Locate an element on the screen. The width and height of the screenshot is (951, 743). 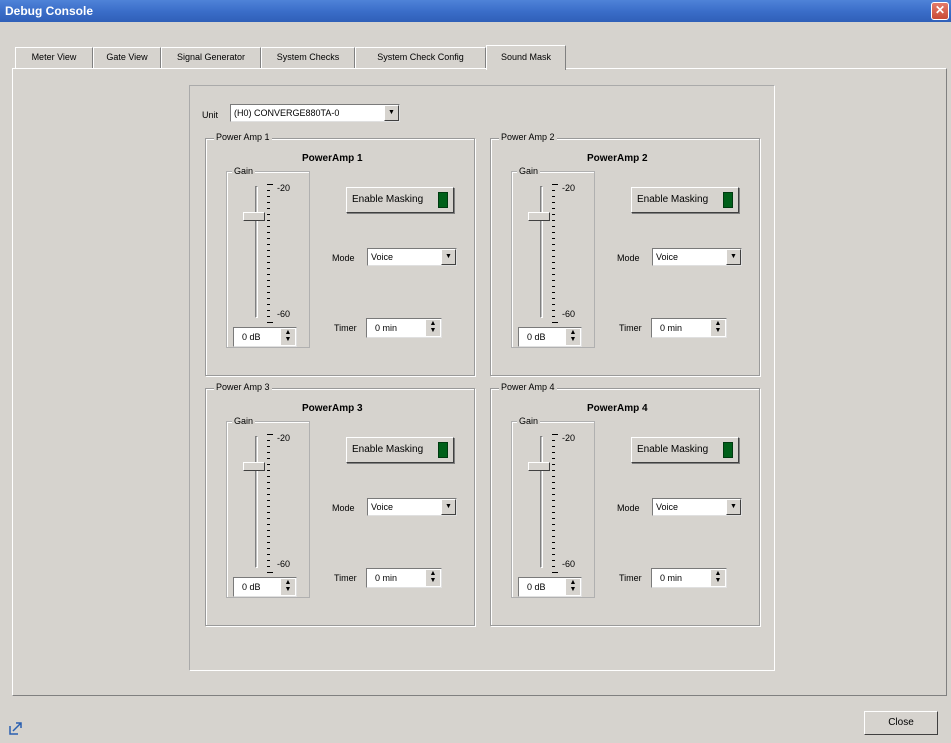
tab-system-checks: System Checks is located at coordinates (308, 58).